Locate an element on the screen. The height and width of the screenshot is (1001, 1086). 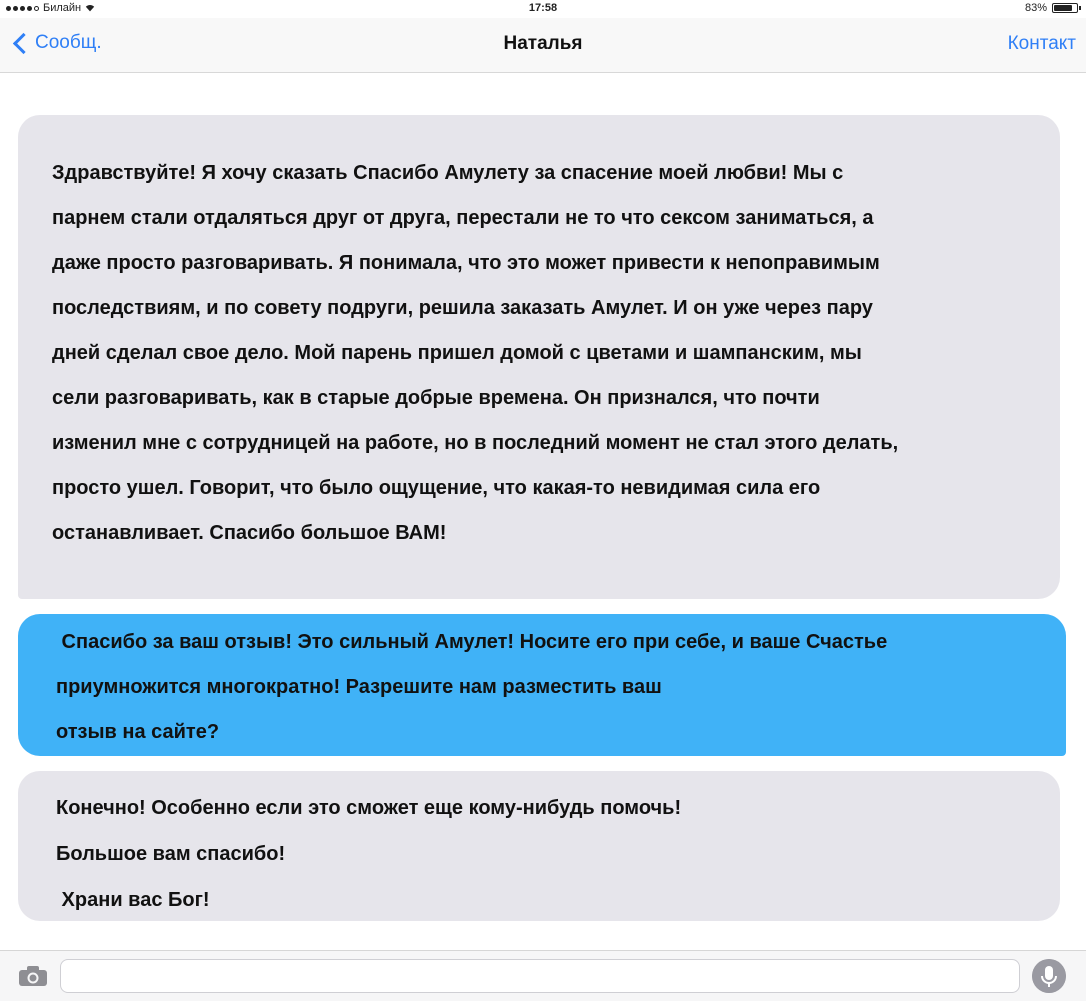
status-time: 17:58 is located at coordinates (543, 8).